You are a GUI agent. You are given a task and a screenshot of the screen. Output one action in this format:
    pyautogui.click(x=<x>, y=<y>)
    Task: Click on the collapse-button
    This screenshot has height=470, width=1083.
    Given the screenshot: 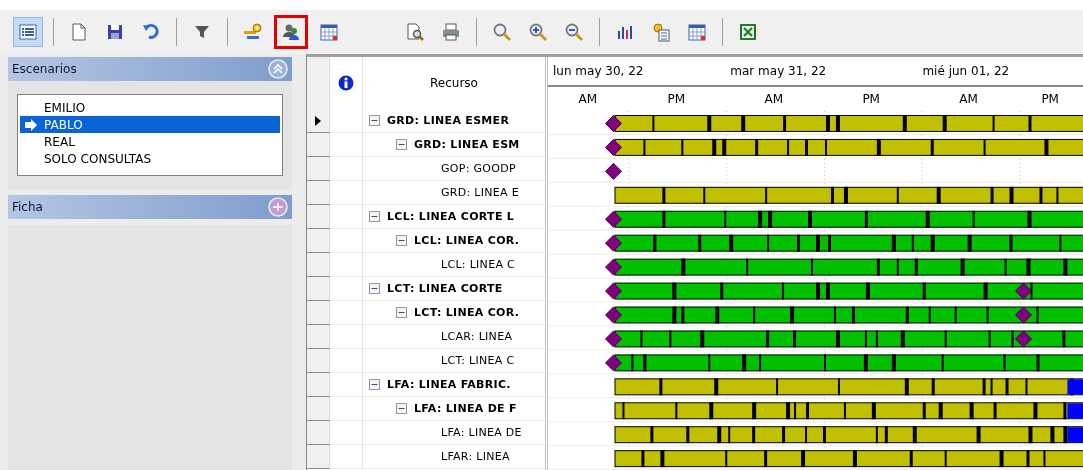 What is the action you would take?
    pyautogui.click(x=278, y=69)
    